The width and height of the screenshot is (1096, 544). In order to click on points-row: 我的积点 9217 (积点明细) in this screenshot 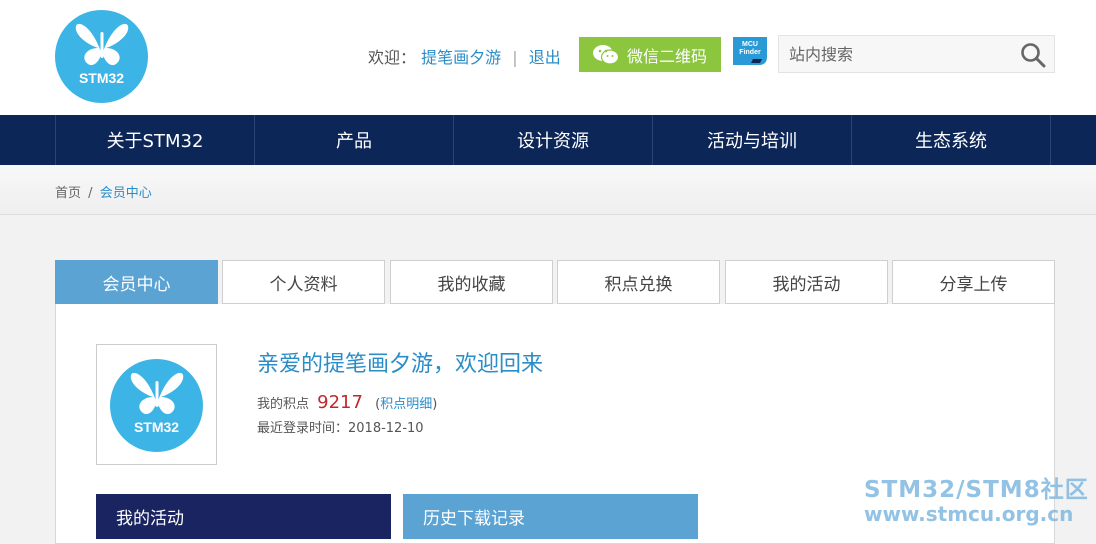, I will do `click(347, 402)`.